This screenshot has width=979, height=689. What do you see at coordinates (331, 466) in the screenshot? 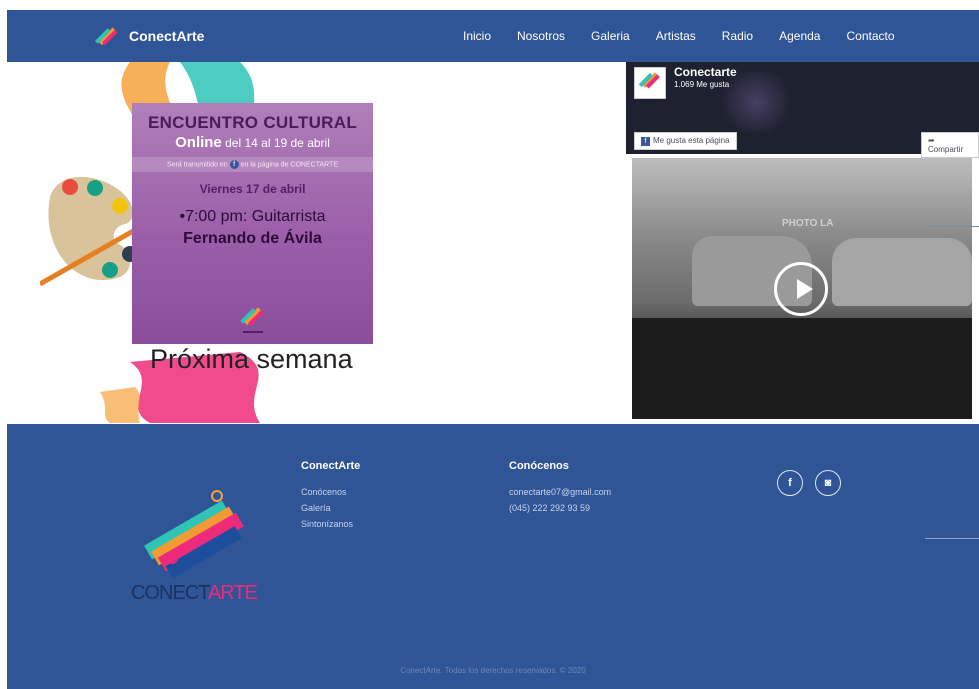
I see `footer-heading: ConectArte` at bounding box center [331, 466].